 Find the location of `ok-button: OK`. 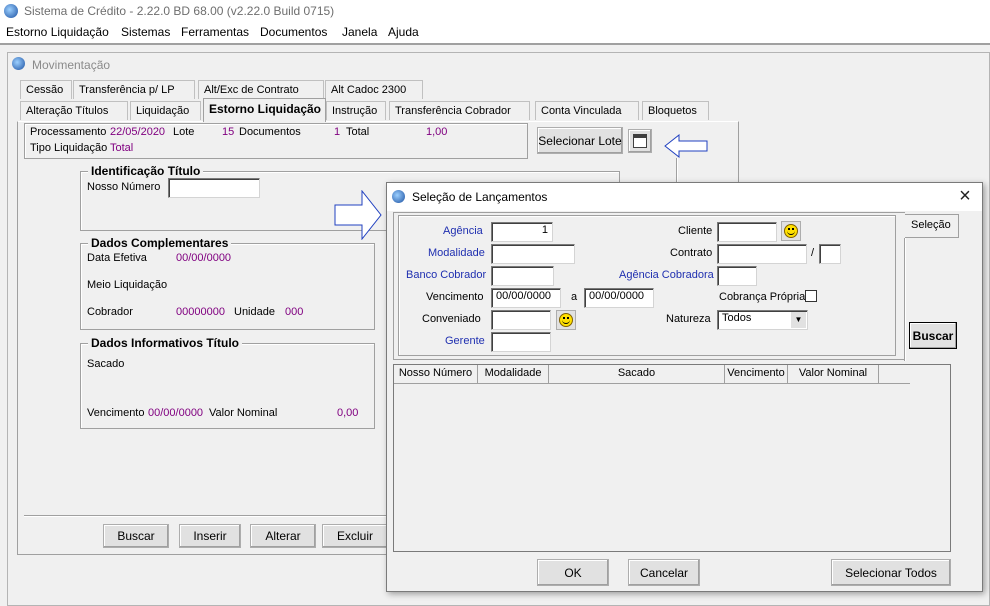

ok-button: OK is located at coordinates (573, 572).